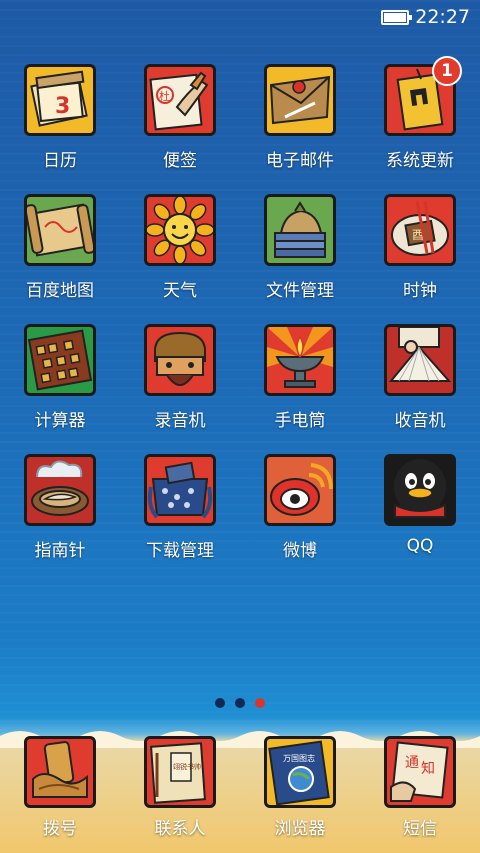 This screenshot has width=480, height=853. I want to click on compass-icon, so click(60, 490).